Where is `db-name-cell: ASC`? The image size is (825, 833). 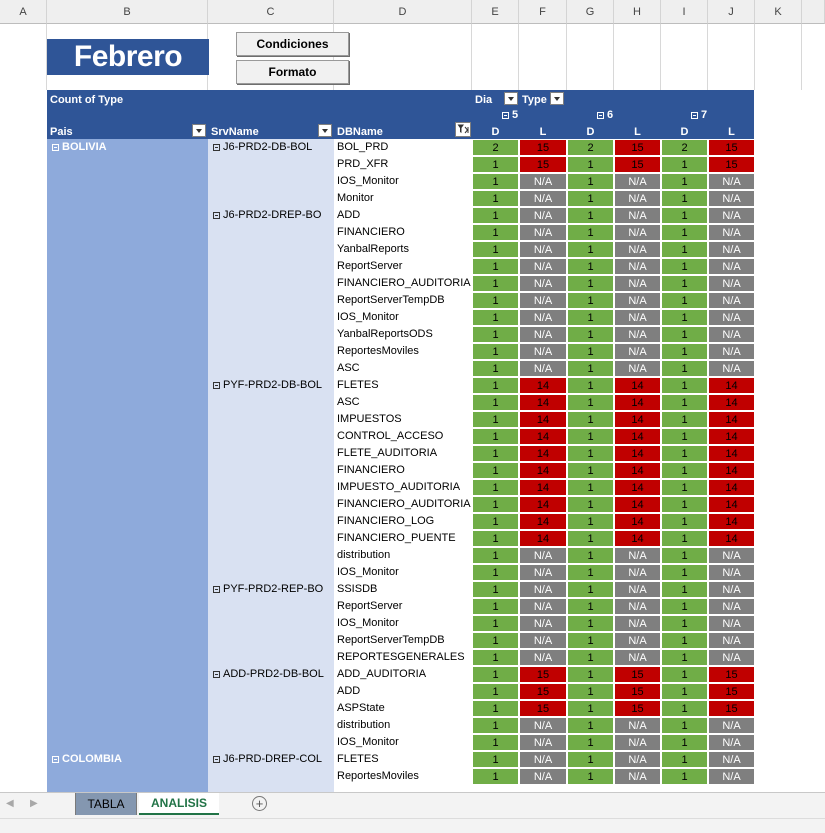
db-name-cell: ASC is located at coordinates (348, 368).